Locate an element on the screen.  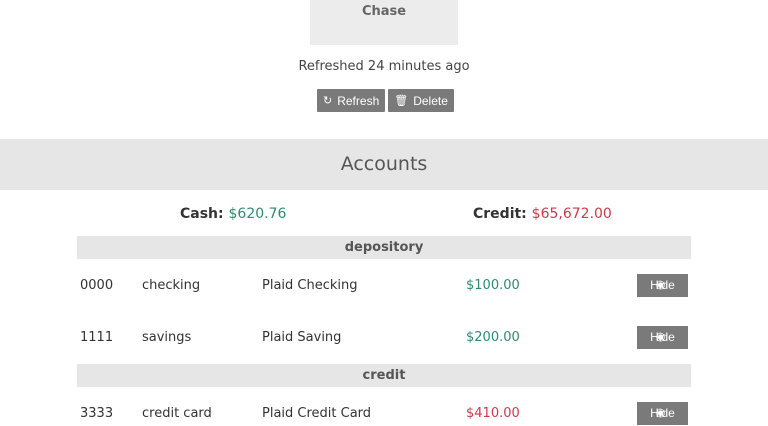
credit-value: $65,672.00 is located at coordinates (571, 214).